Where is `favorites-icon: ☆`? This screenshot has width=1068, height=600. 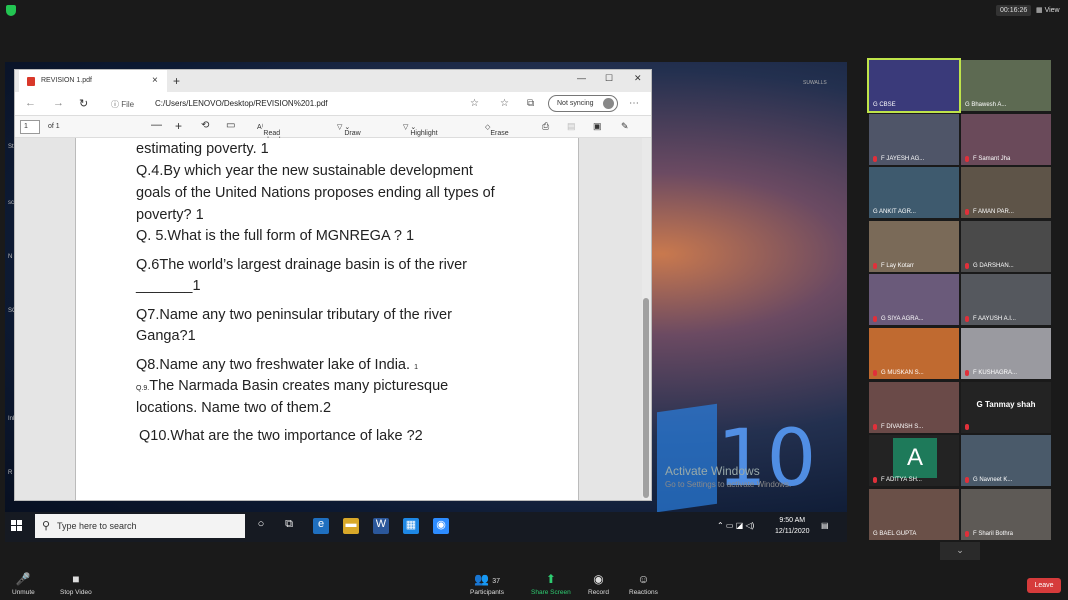 favorites-icon: ☆ is located at coordinates (504, 103).